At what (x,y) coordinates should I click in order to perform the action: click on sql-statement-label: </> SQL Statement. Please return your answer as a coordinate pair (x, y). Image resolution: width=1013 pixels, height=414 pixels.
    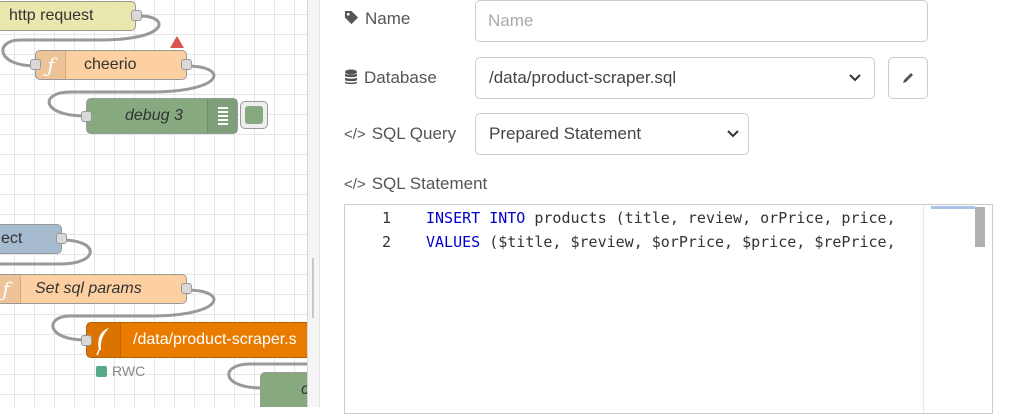
    Looking at the image, I should click on (416, 183).